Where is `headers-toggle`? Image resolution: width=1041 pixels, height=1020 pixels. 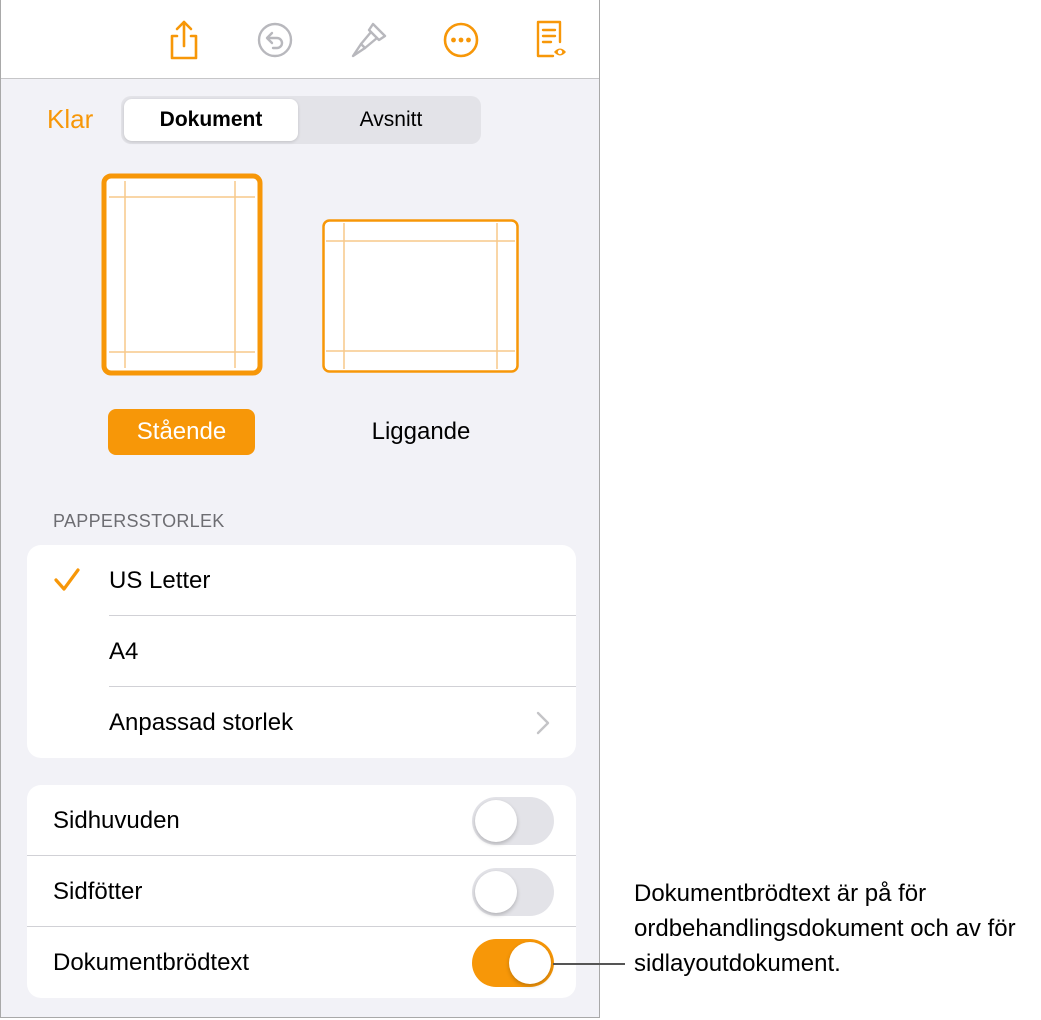 headers-toggle is located at coordinates (513, 821).